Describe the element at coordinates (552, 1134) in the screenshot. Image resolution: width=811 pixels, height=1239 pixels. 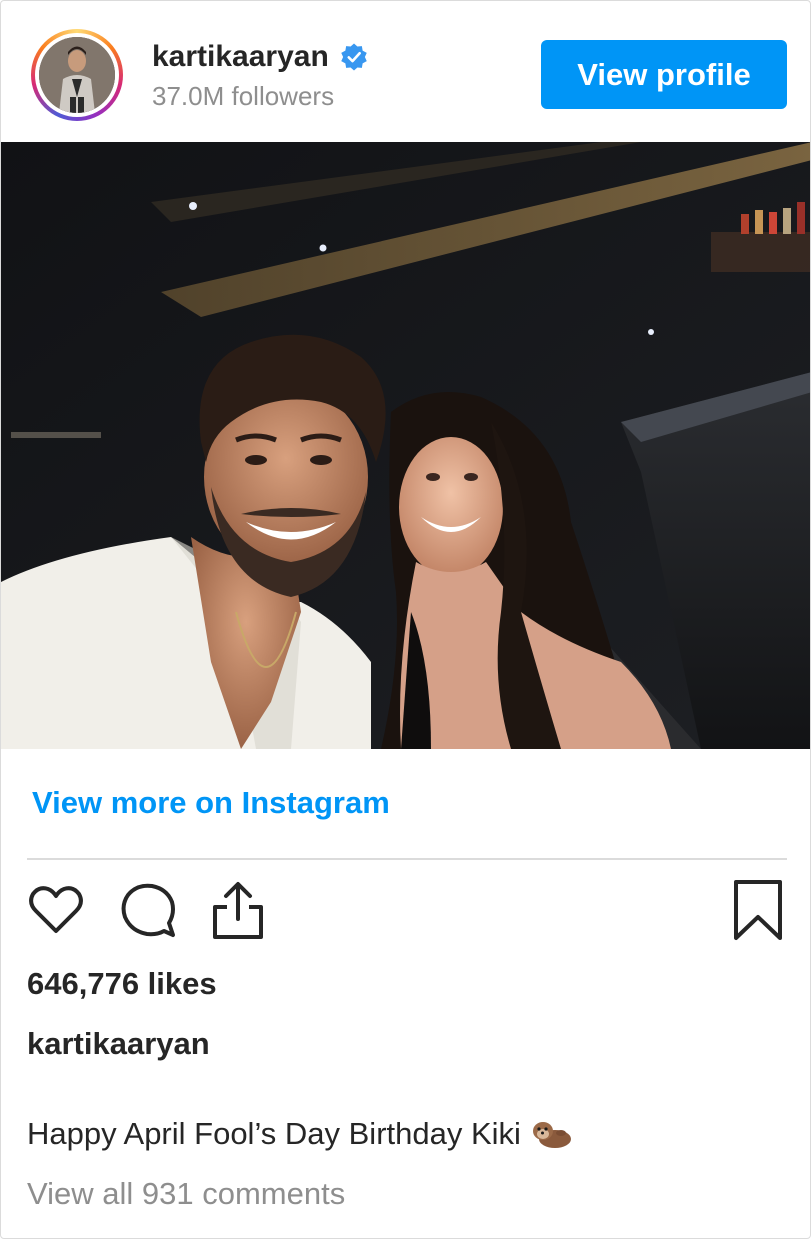
I see `otter-emoji-icon` at that location.